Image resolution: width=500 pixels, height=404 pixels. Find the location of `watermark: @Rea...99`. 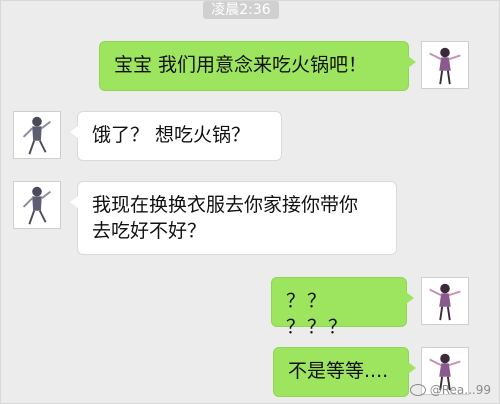

watermark: @Rea...99 is located at coordinates (450, 390).